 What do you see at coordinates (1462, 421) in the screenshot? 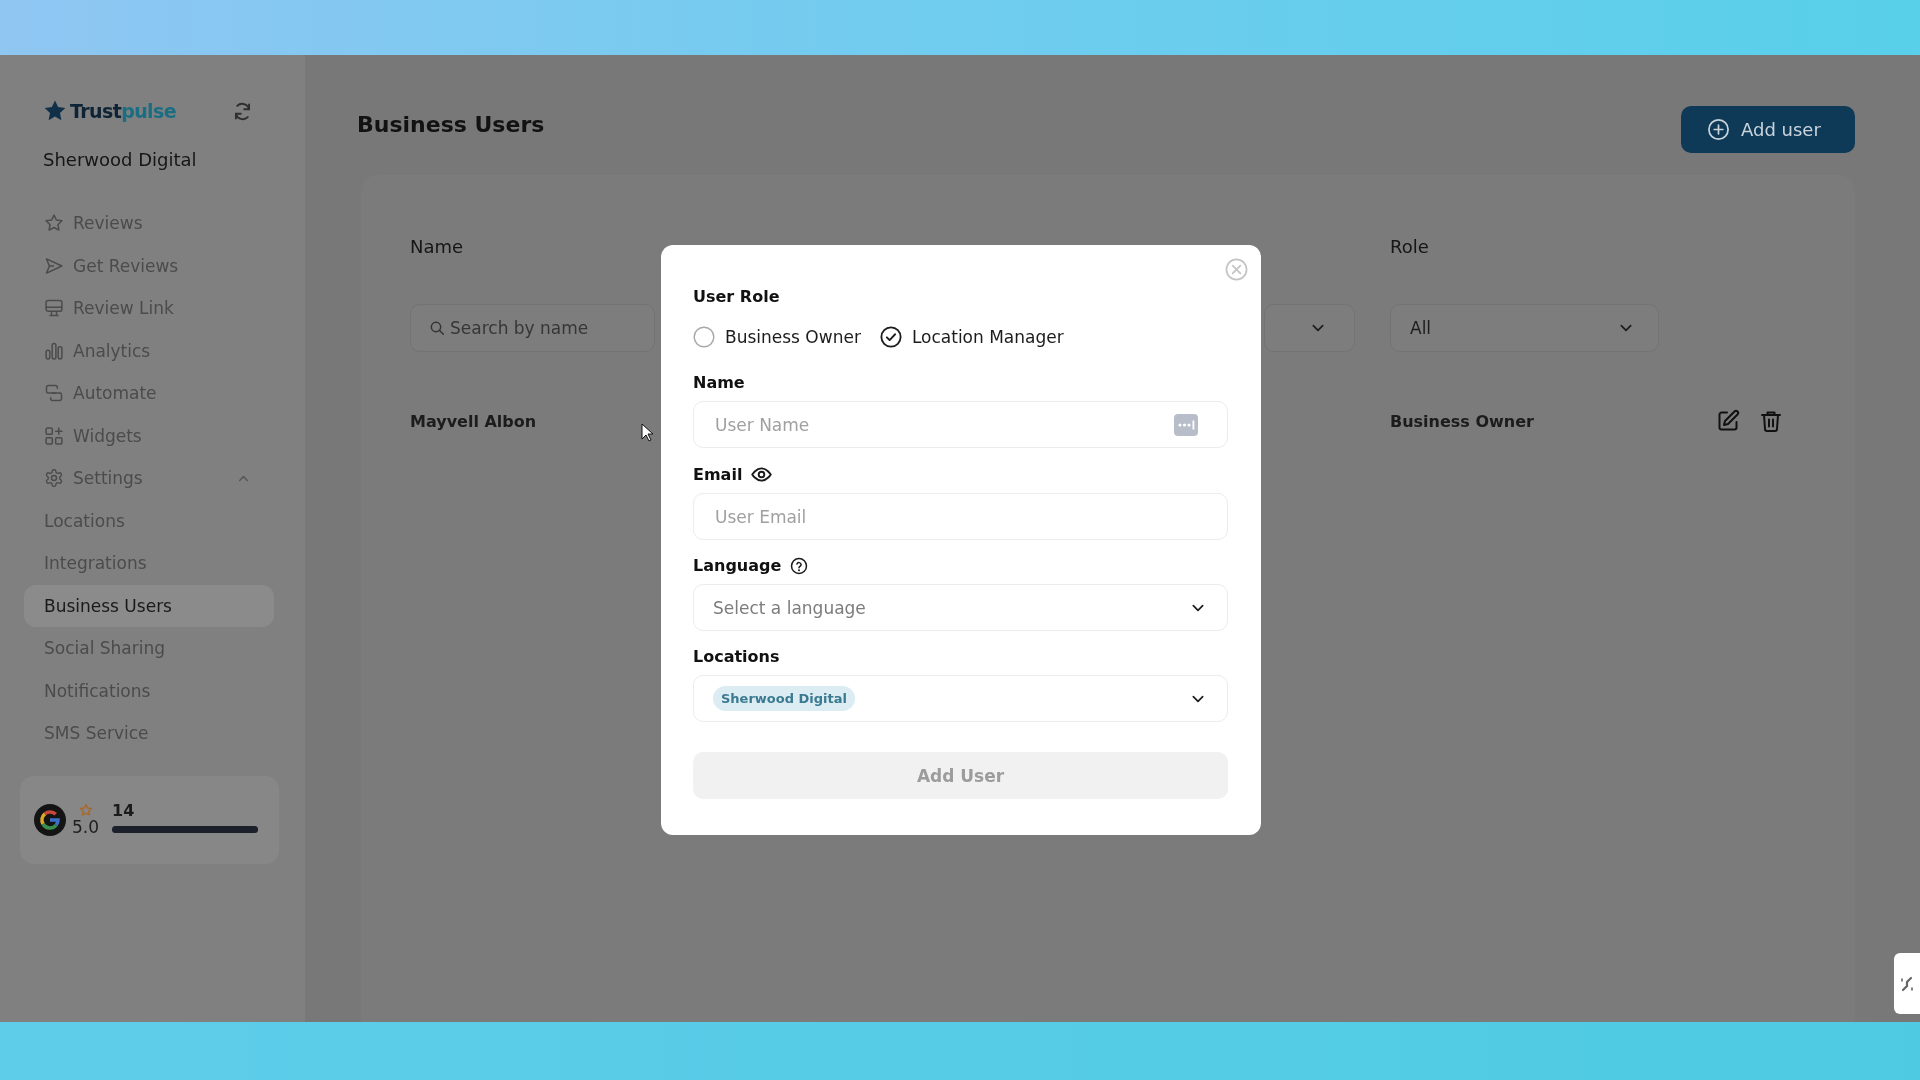
I see `table-cell-text: Business Owner` at bounding box center [1462, 421].